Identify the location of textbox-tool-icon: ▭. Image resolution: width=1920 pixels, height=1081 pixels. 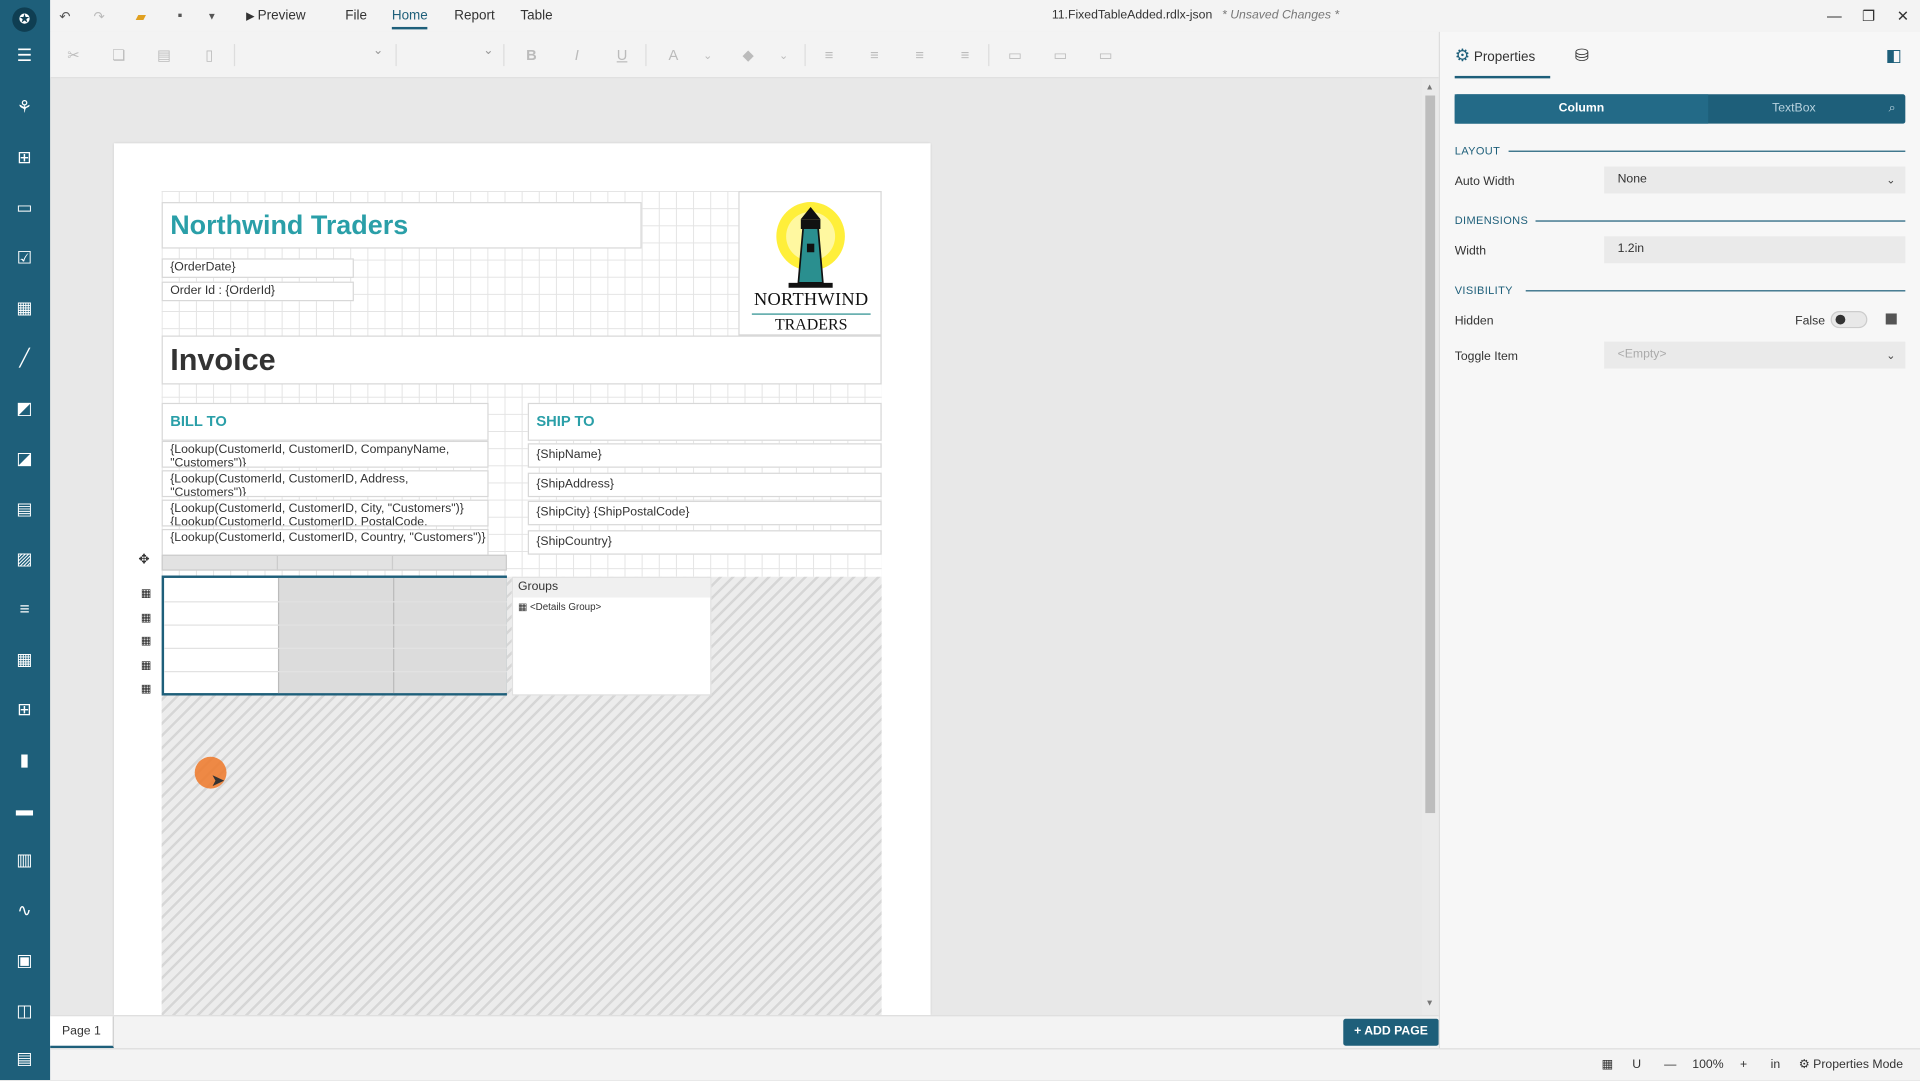
(24, 206).